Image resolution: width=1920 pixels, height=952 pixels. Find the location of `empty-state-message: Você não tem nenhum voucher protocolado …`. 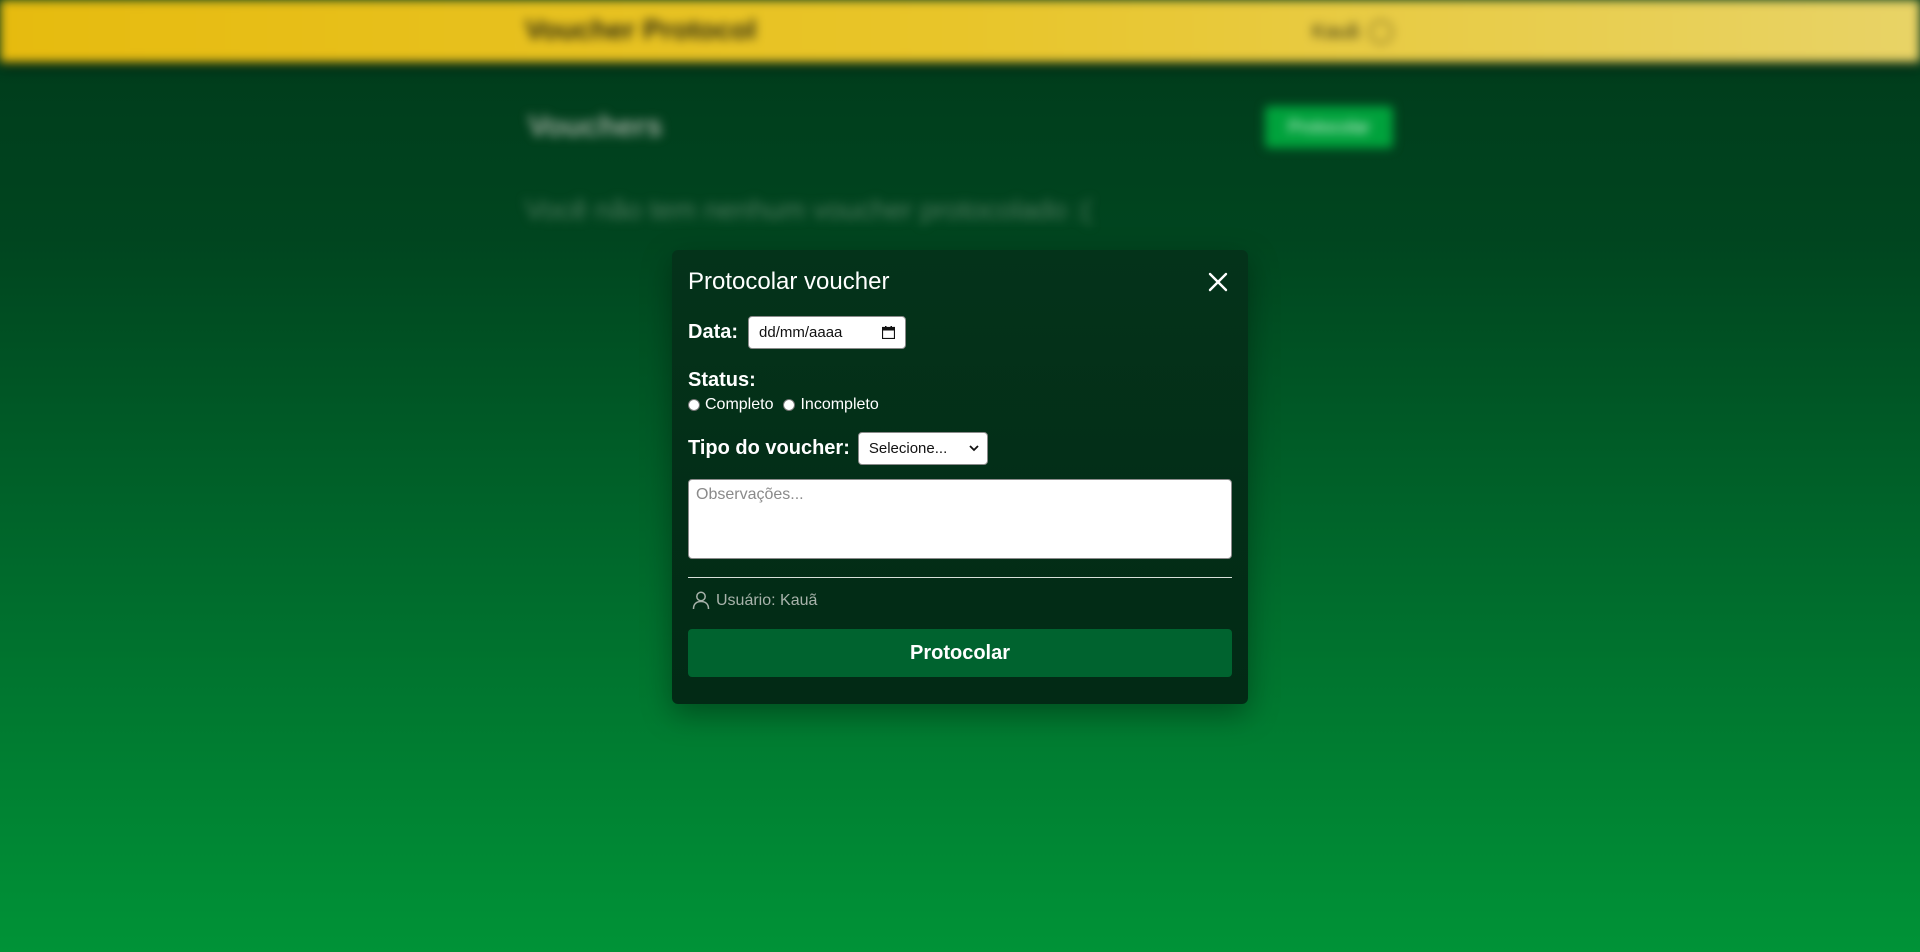

empty-state-message: Você não tem nenhum voucher protocolado … is located at coordinates (808, 209).